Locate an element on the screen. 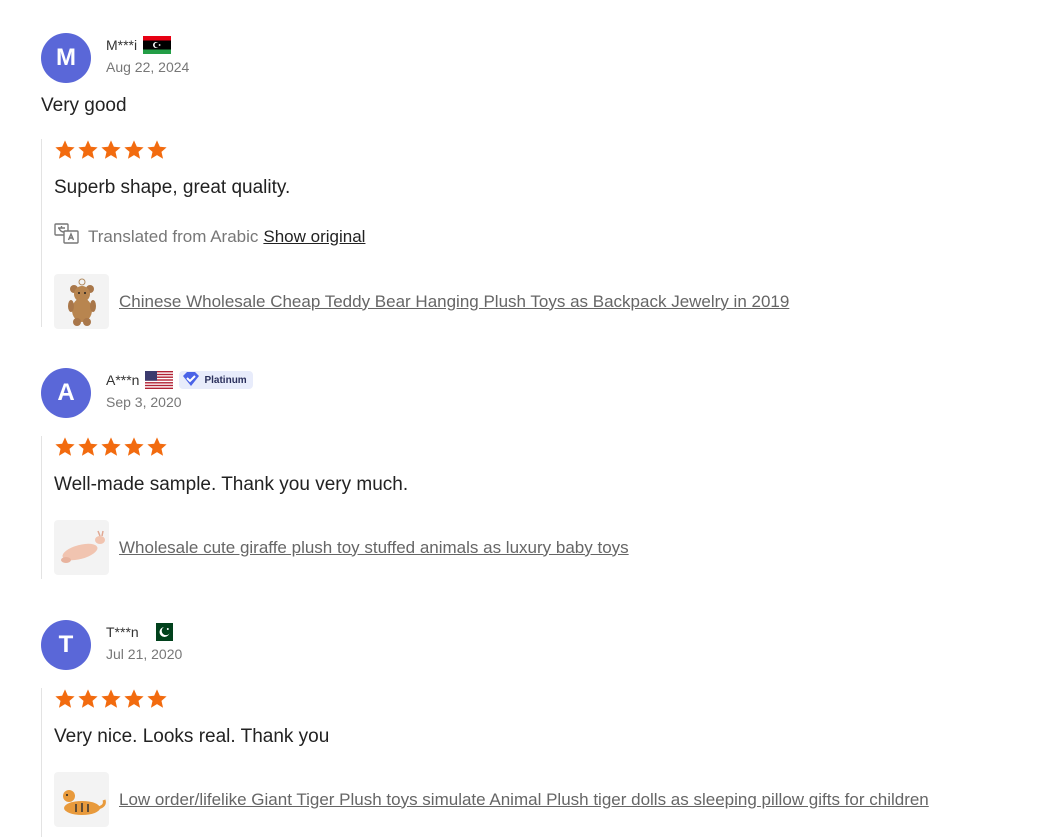 The image size is (1057, 837). show-original-link: Show original is located at coordinates (314, 237).